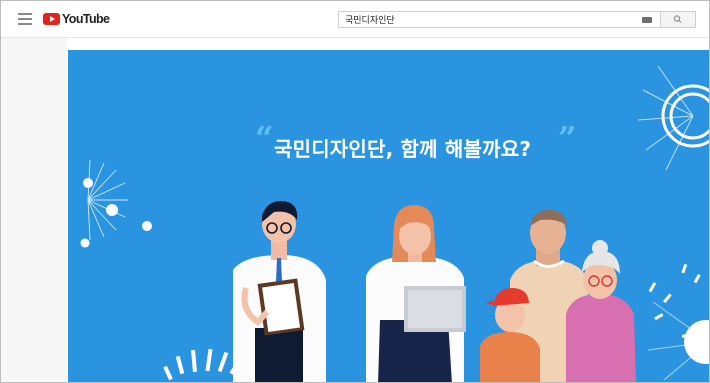  What do you see at coordinates (25, 19) in the screenshot?
I see `hamburger-menu-icon` at bounding box center [25, 19].